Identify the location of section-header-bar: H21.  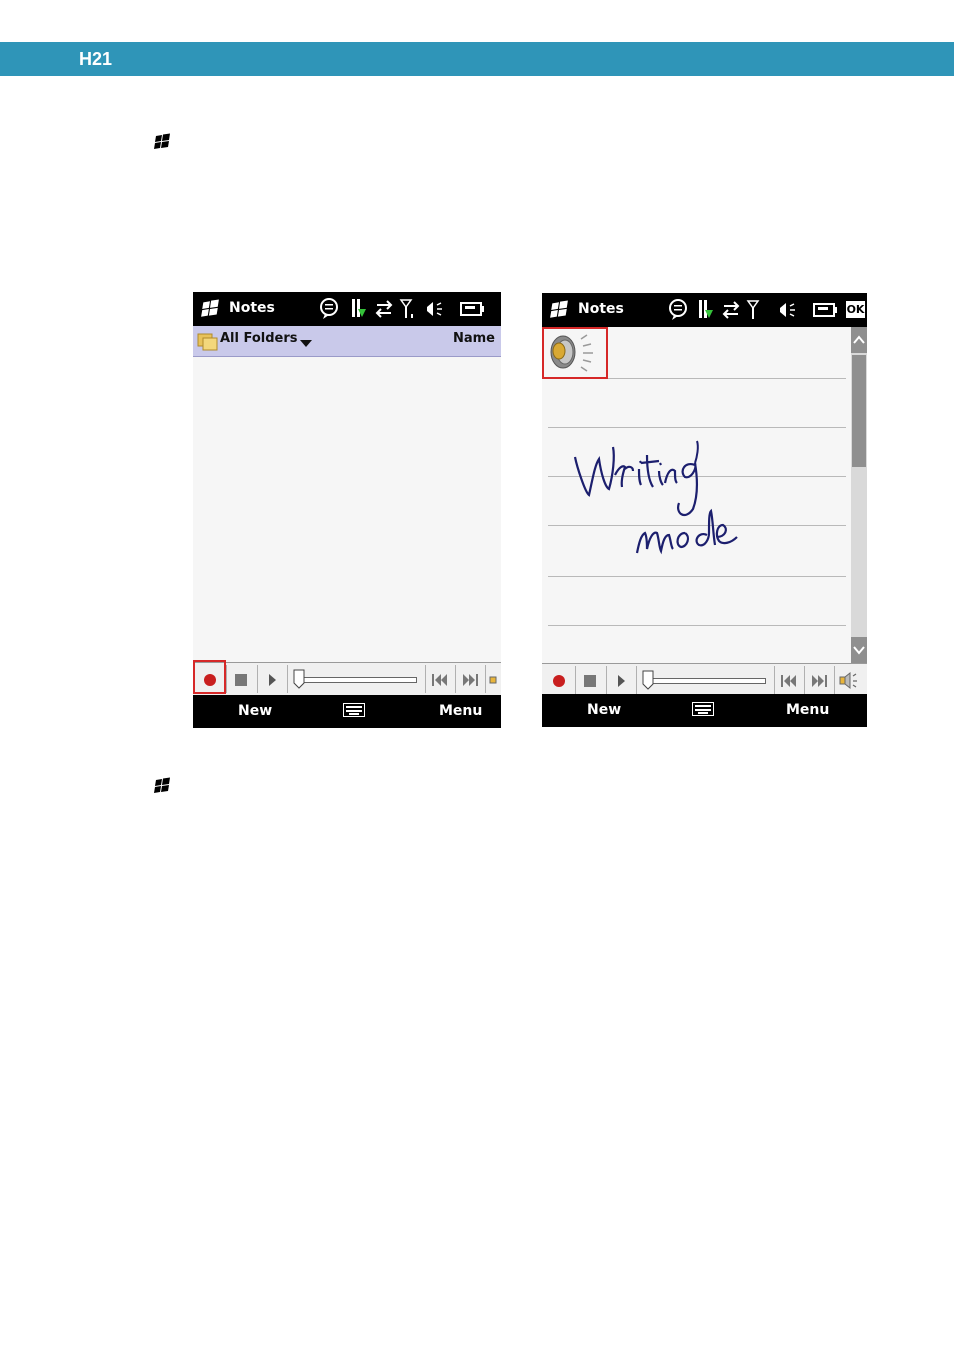
(477, 59).